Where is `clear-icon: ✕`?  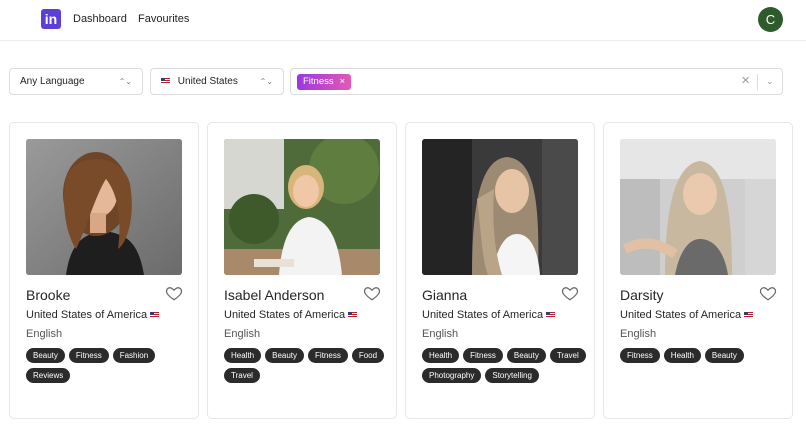
clear-icon: ✕ is located at coordinates (745, 81).